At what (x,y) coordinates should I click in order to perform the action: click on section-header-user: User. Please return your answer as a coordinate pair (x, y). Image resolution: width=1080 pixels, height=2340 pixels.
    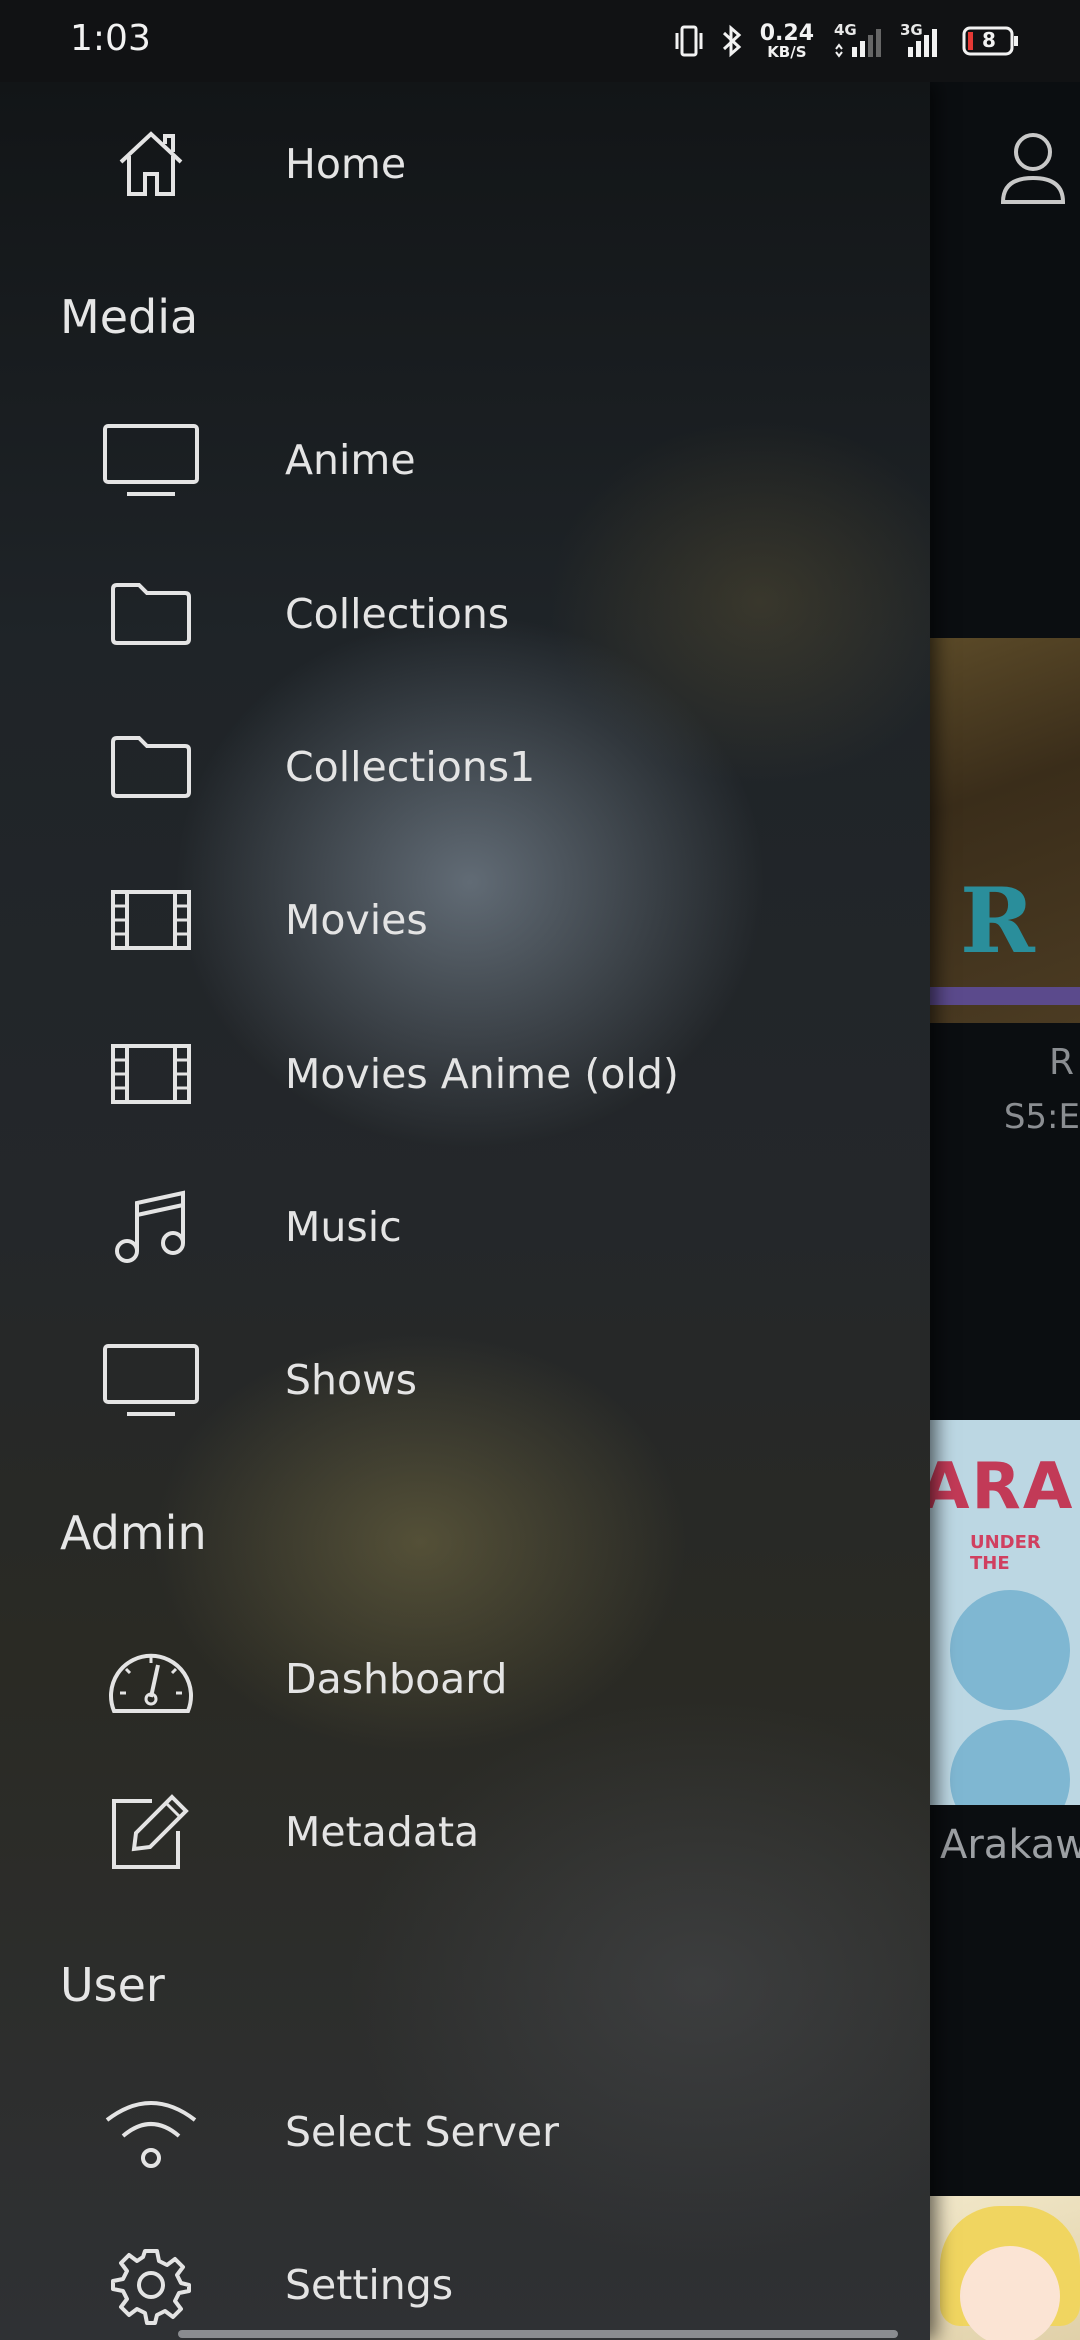
    Looking at the image, I should click on (112, 1985).